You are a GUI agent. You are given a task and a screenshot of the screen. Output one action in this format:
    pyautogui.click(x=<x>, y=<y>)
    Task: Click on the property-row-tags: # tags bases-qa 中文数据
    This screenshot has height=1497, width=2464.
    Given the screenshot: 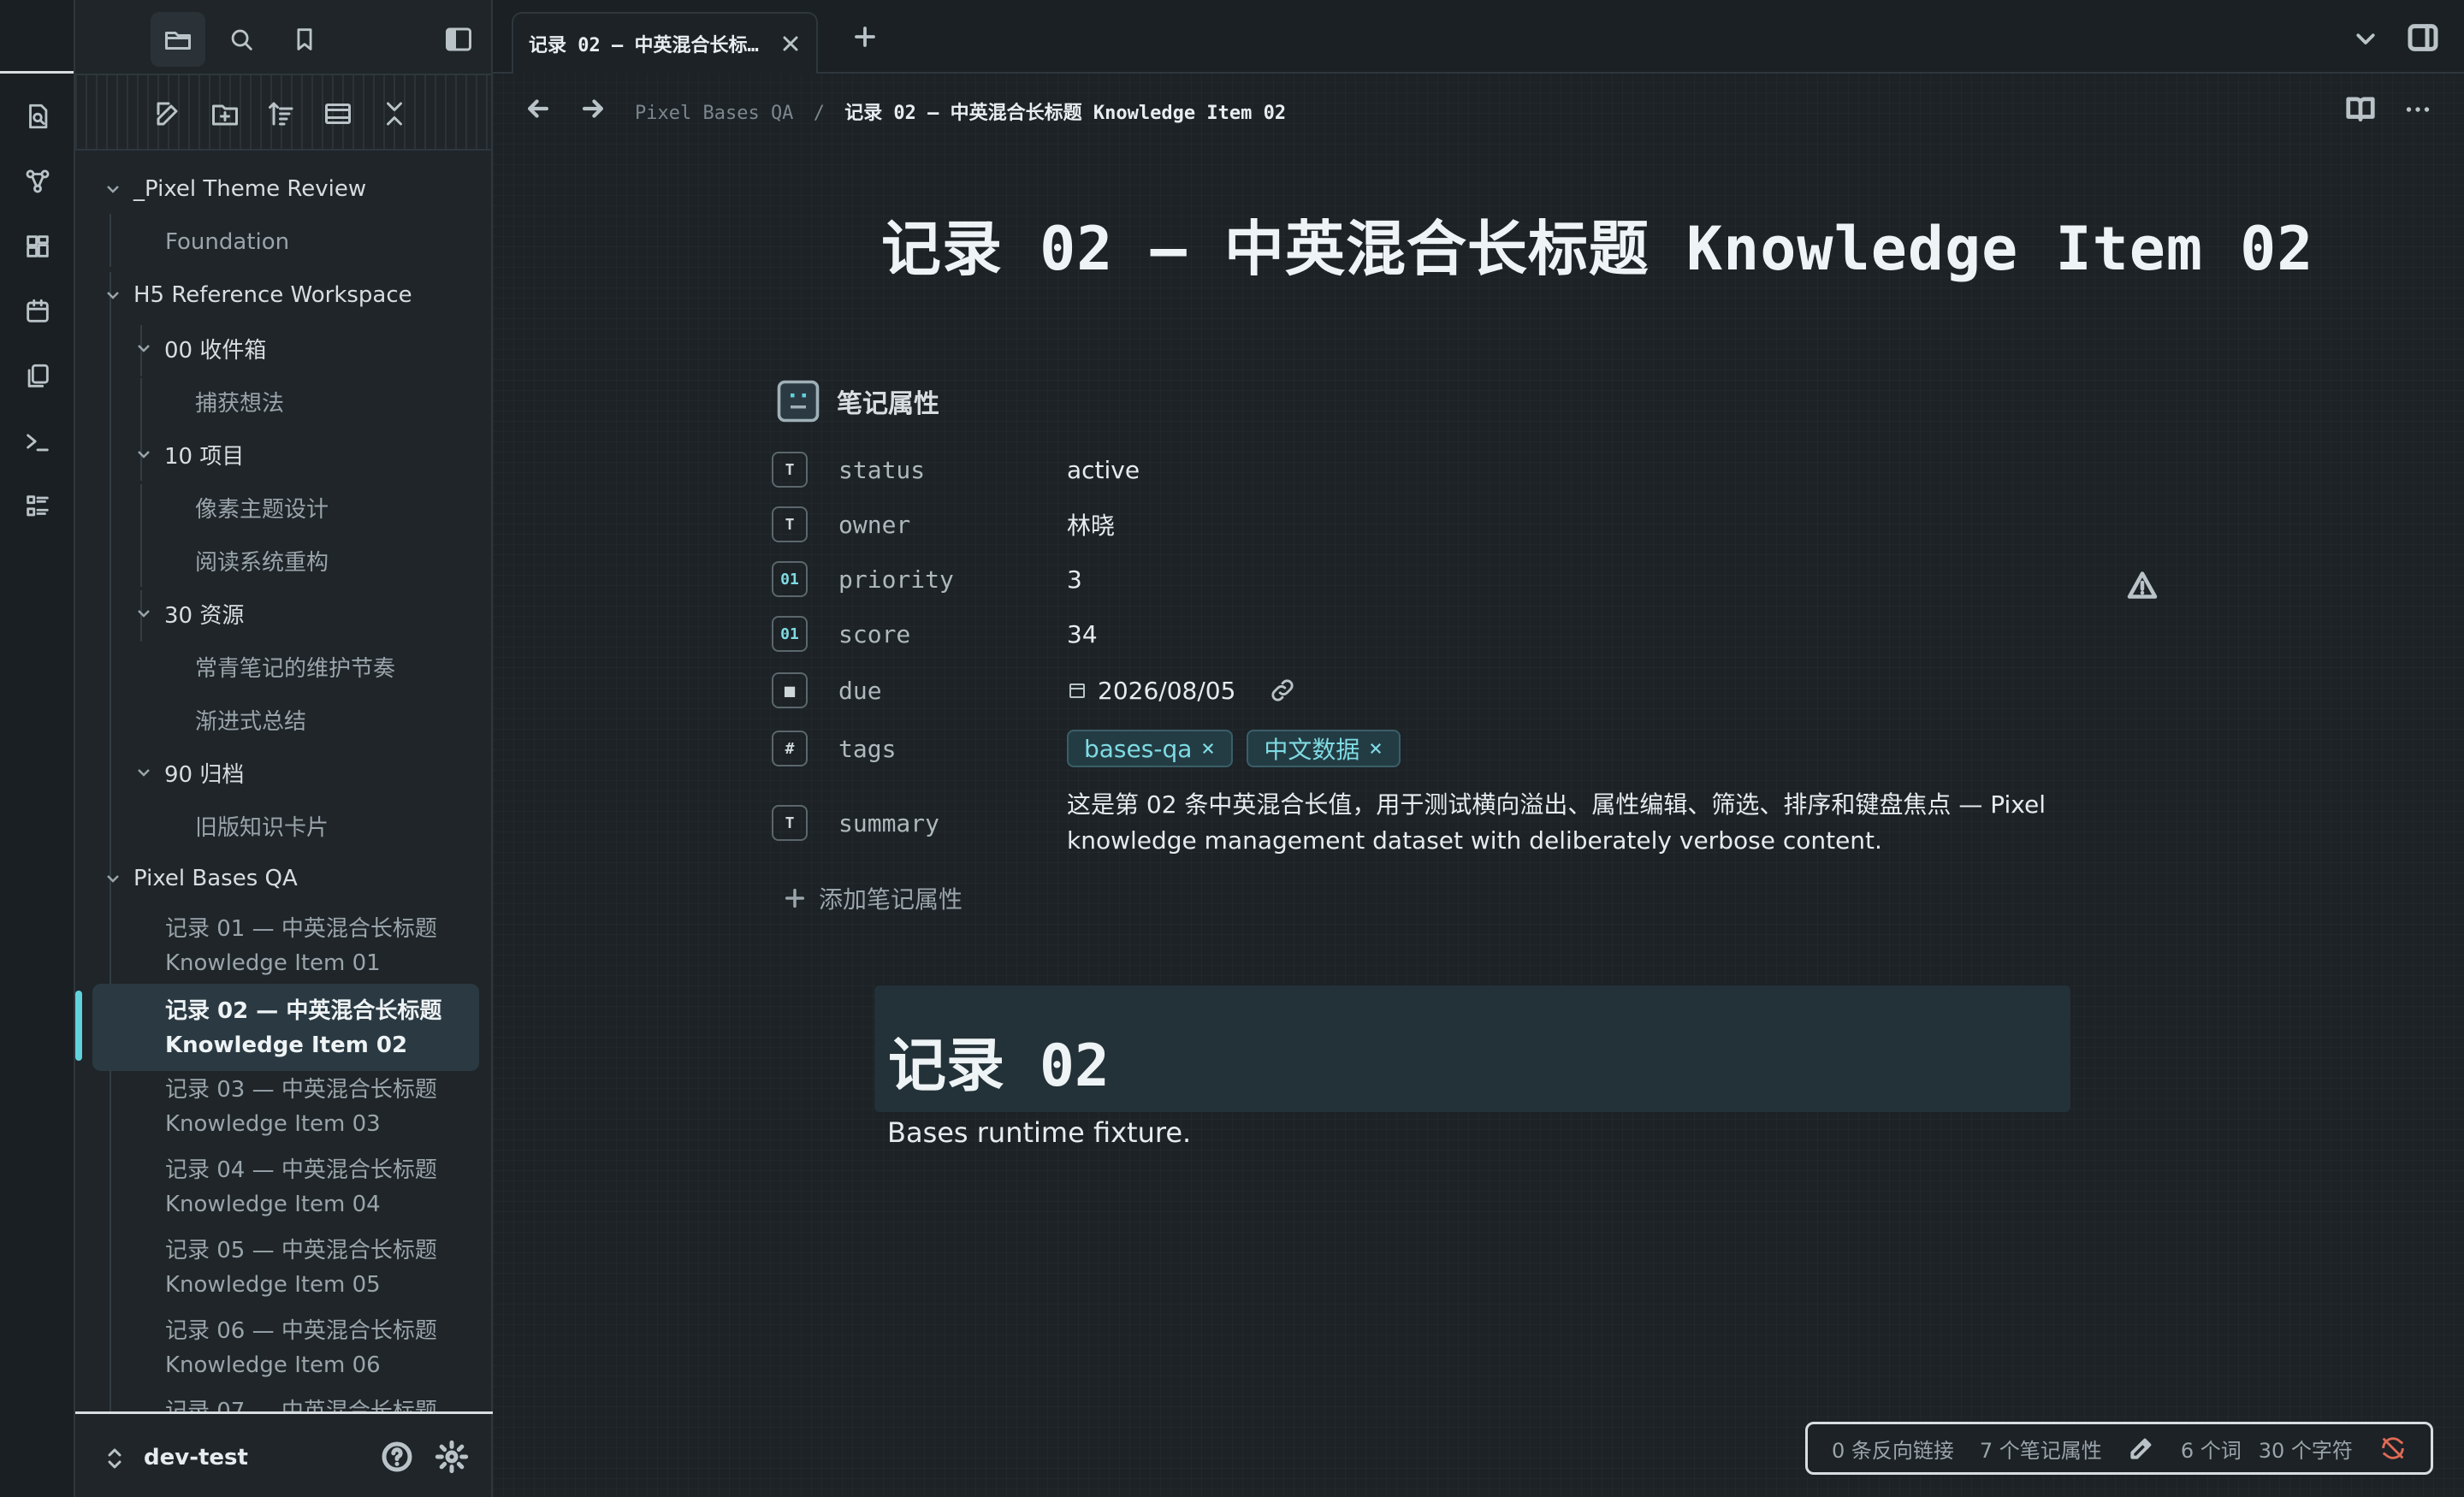 What is the action you would take?
    pyautogui.click(x=1413, y=748)
    